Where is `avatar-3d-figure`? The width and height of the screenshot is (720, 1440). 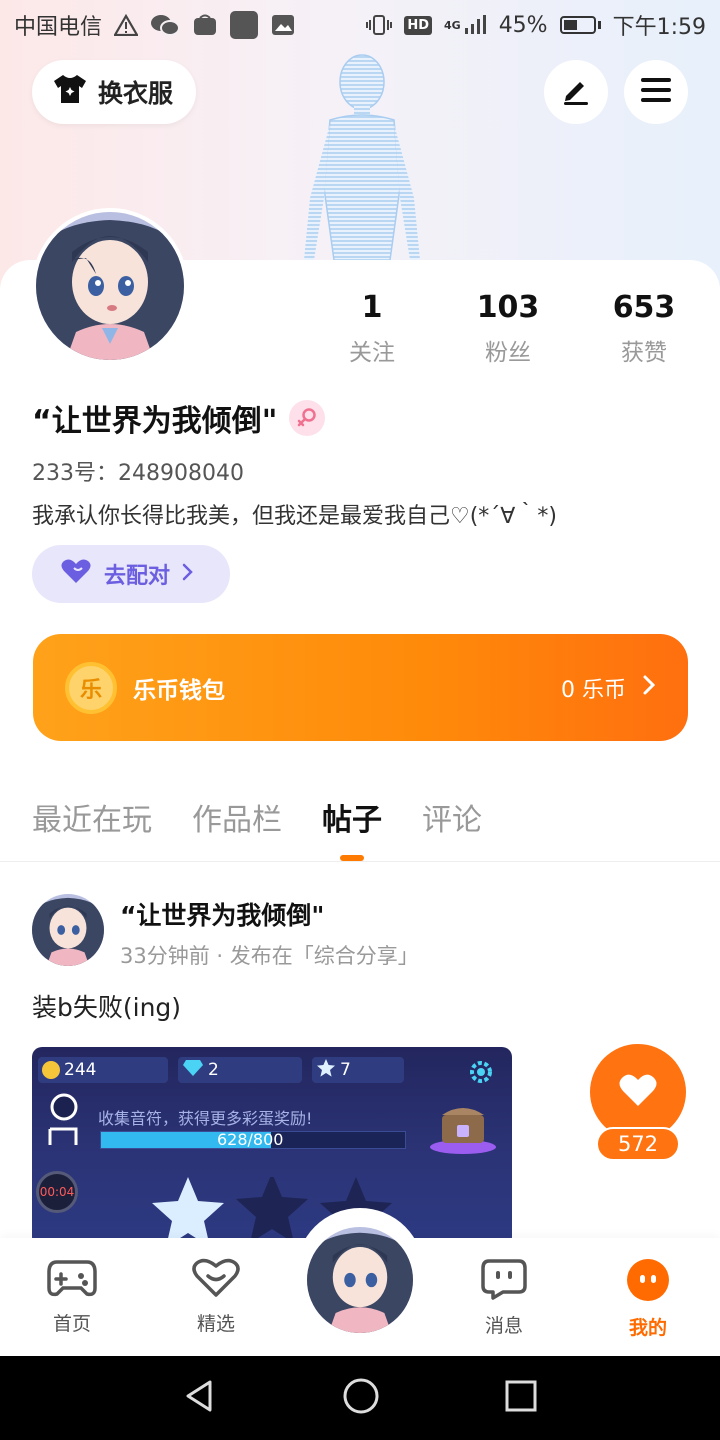 avatar-3d-figure is located at coordinates (362, 155).